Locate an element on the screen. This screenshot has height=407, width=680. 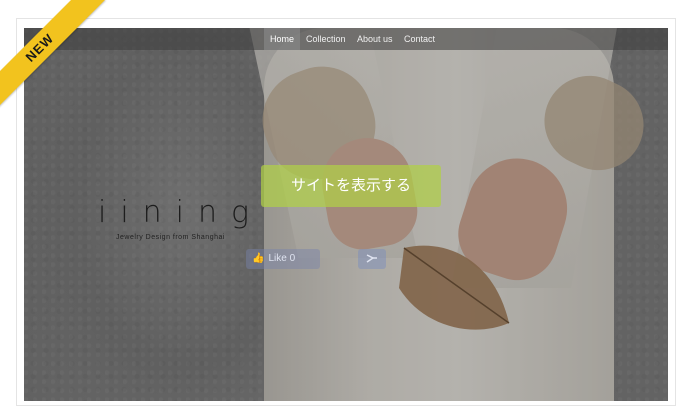
brand-tagline: Jewelry Design from Shanghai is located at coordinates (170, 237).